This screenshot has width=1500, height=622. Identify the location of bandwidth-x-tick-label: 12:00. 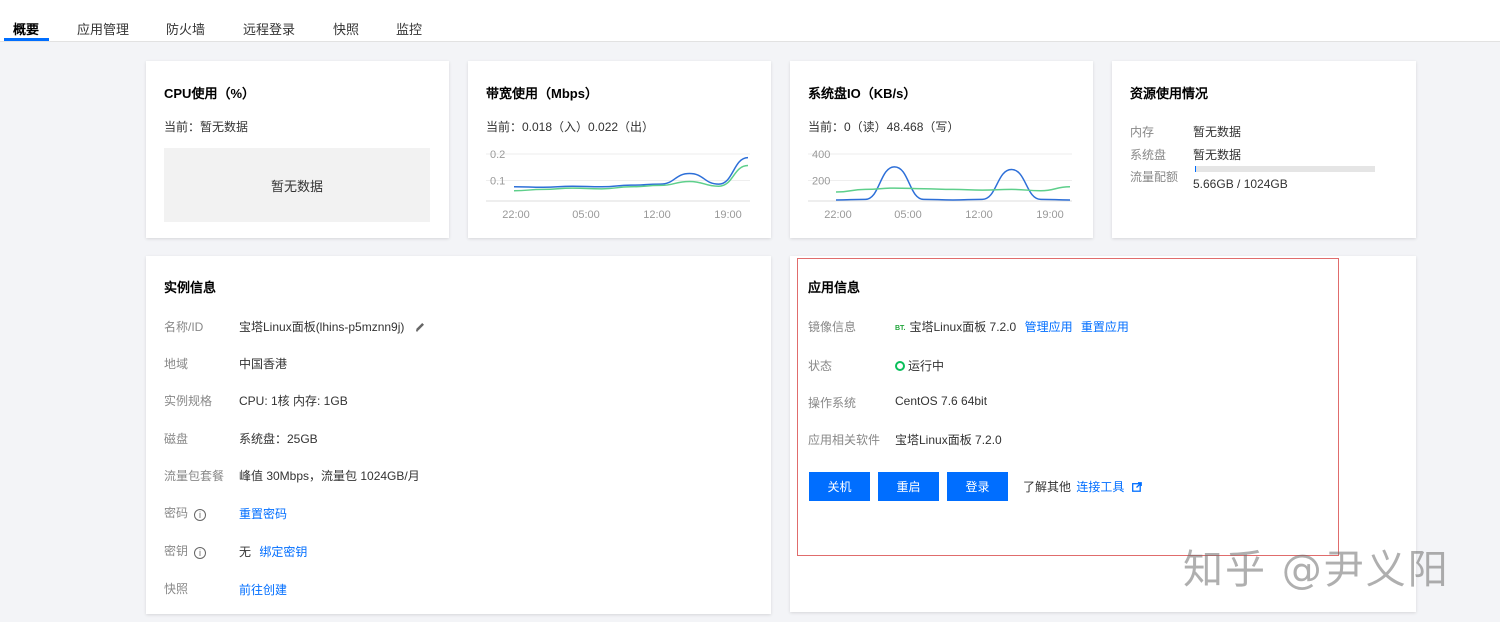
(657, 215).